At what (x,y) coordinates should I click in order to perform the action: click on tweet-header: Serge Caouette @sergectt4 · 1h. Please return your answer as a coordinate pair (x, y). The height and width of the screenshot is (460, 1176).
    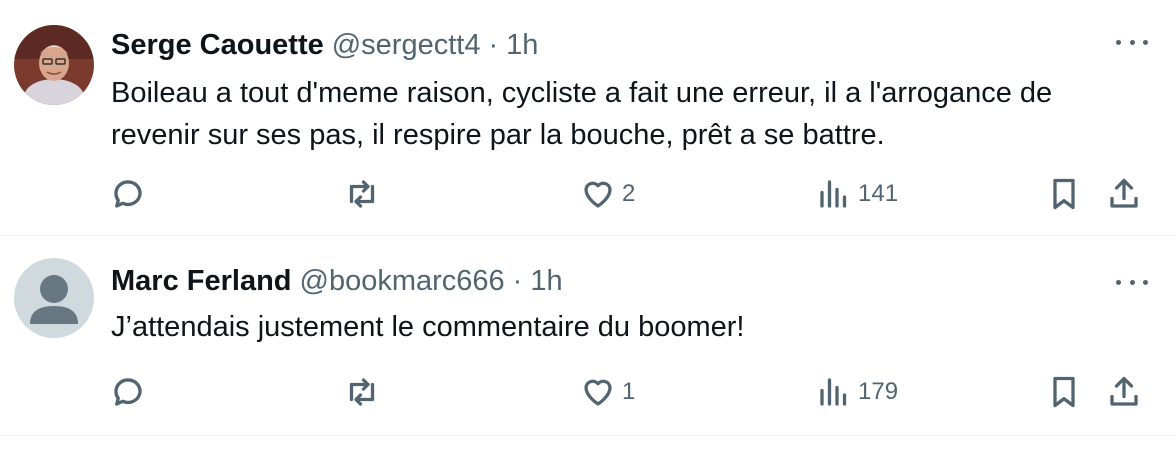
    Looking at the image, I should click on (324, 45).